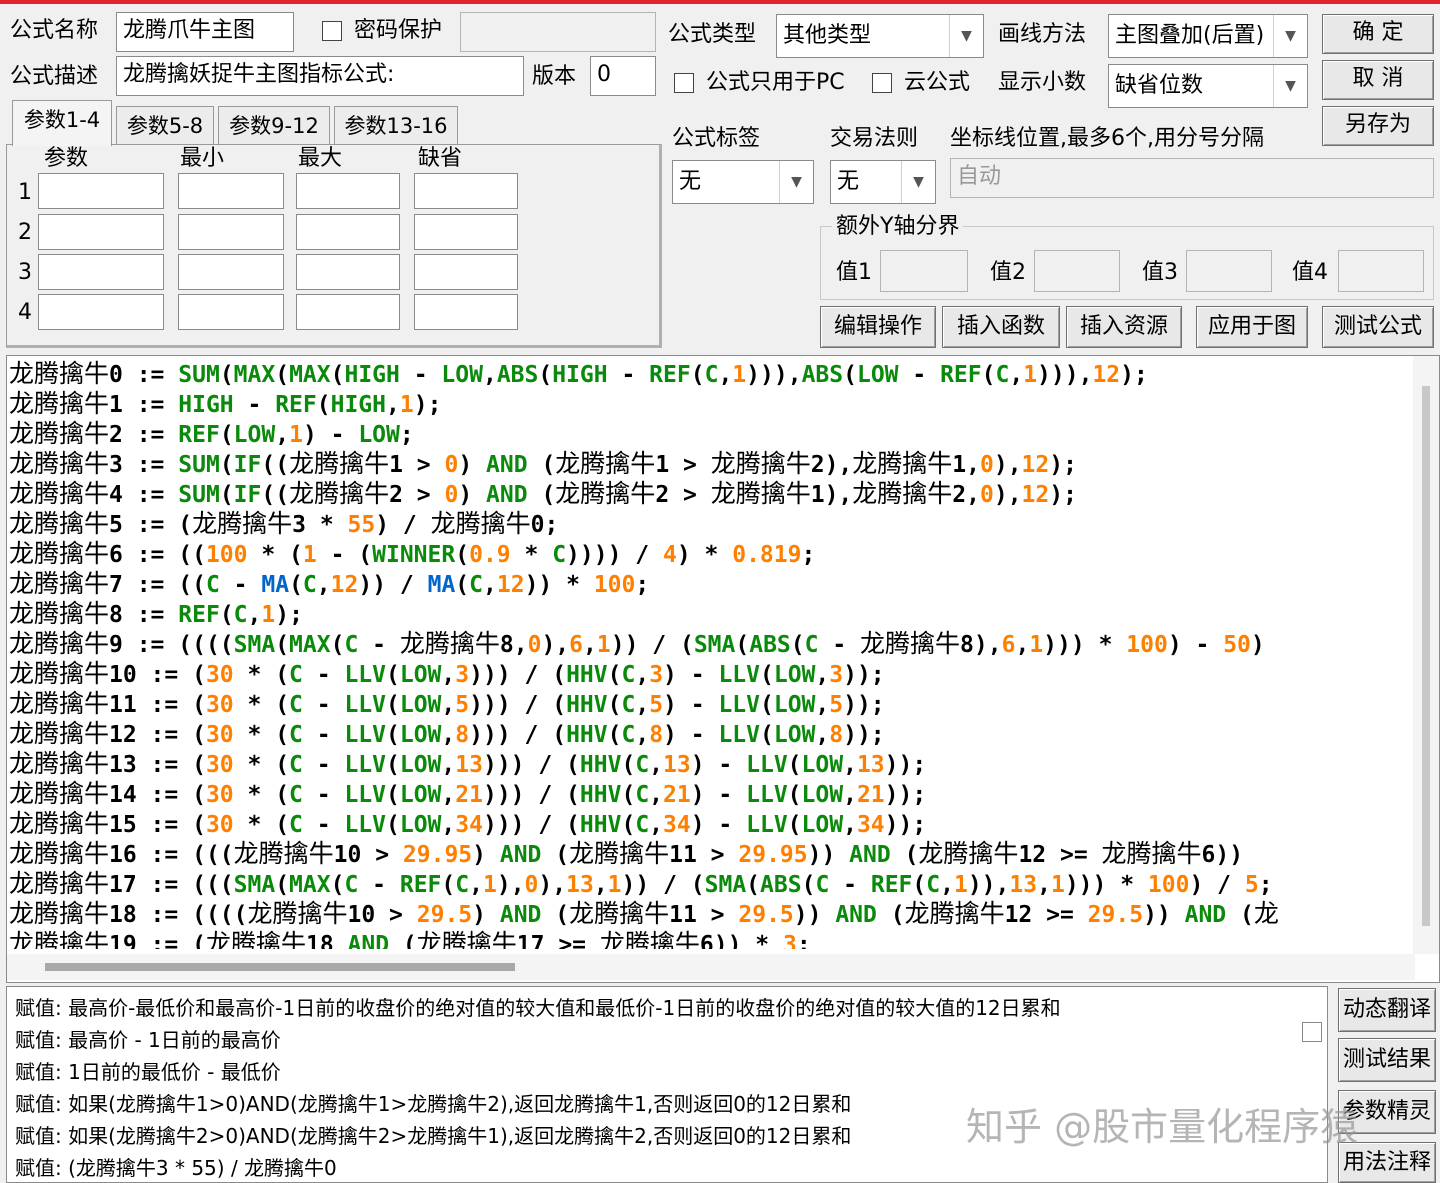 The height and width of the screenshot is (1183, 1440). I want to click on param-wizard-button: 参数精灵, so click(1387, 1112).